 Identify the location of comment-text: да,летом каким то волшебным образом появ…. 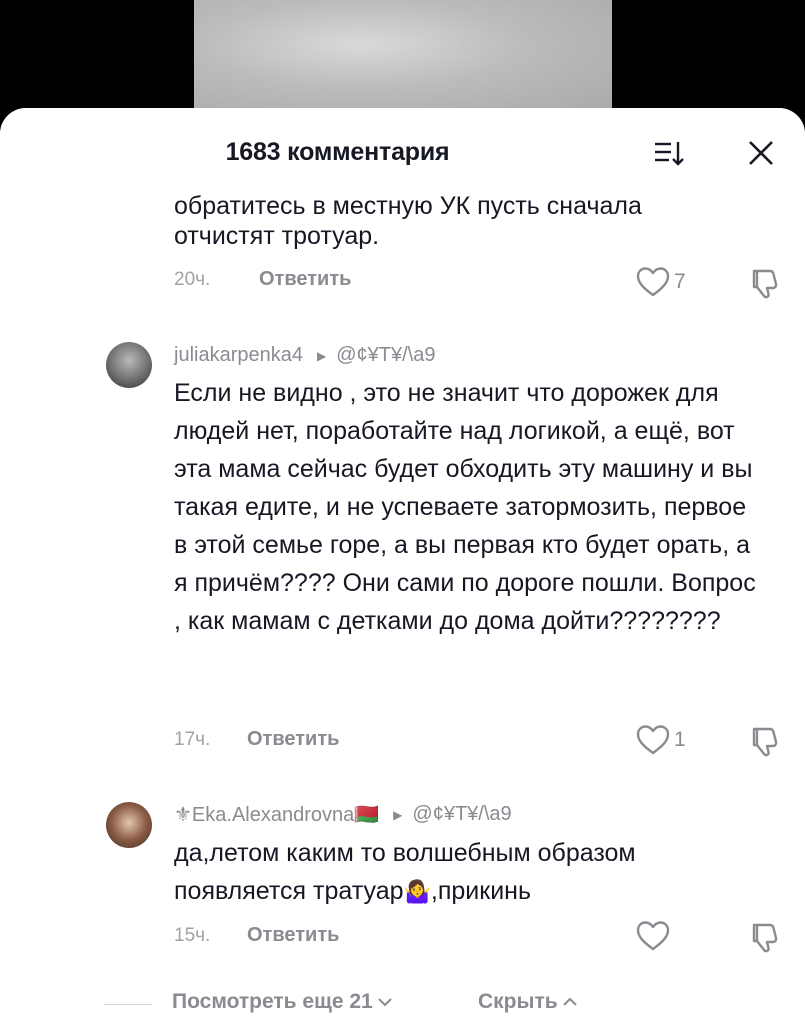
(474, 872).